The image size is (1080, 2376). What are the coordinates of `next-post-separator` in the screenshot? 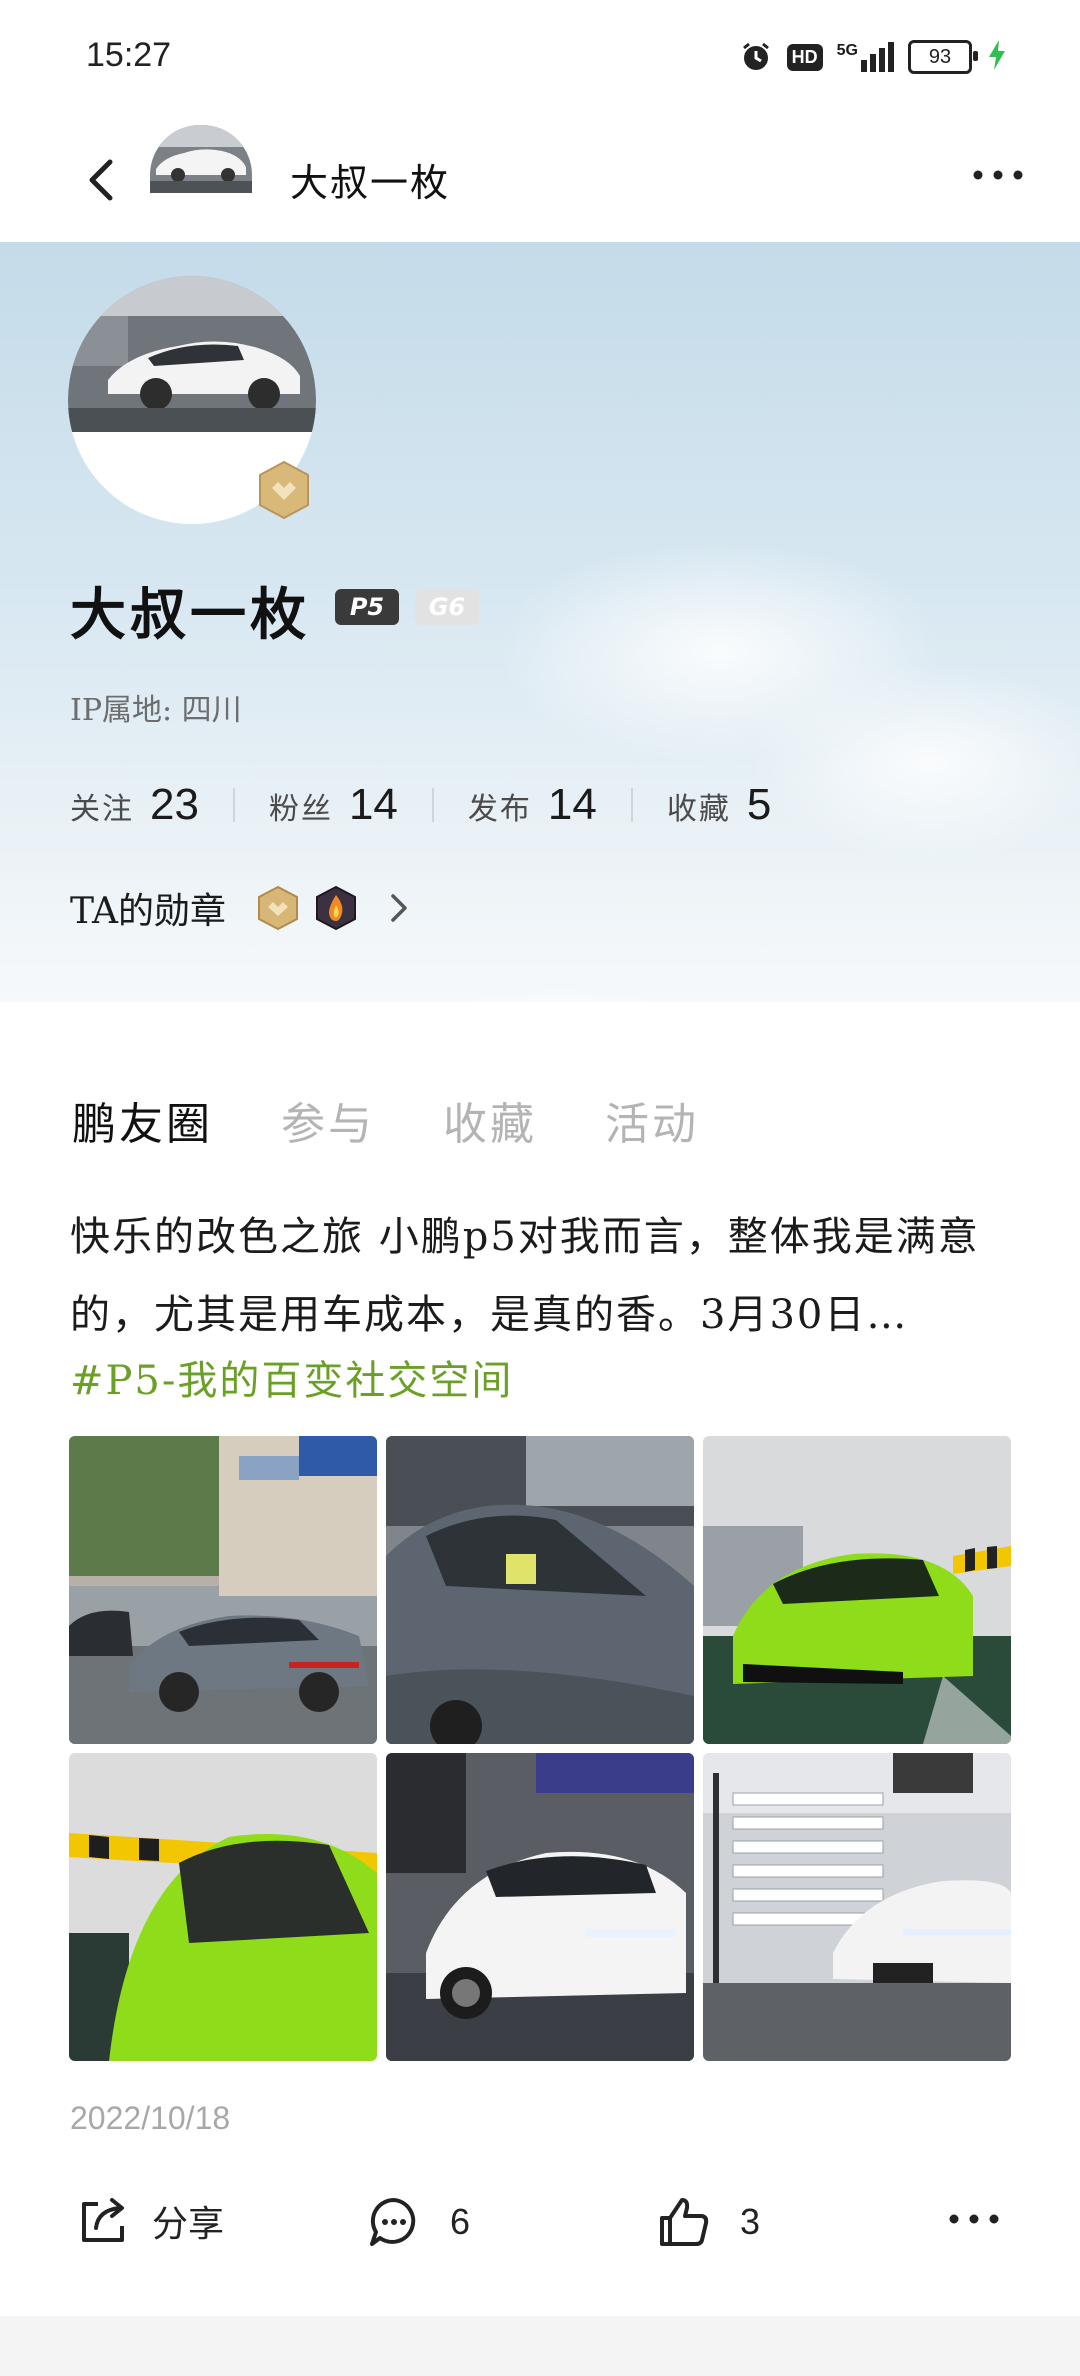 It's located at (540, 2346).